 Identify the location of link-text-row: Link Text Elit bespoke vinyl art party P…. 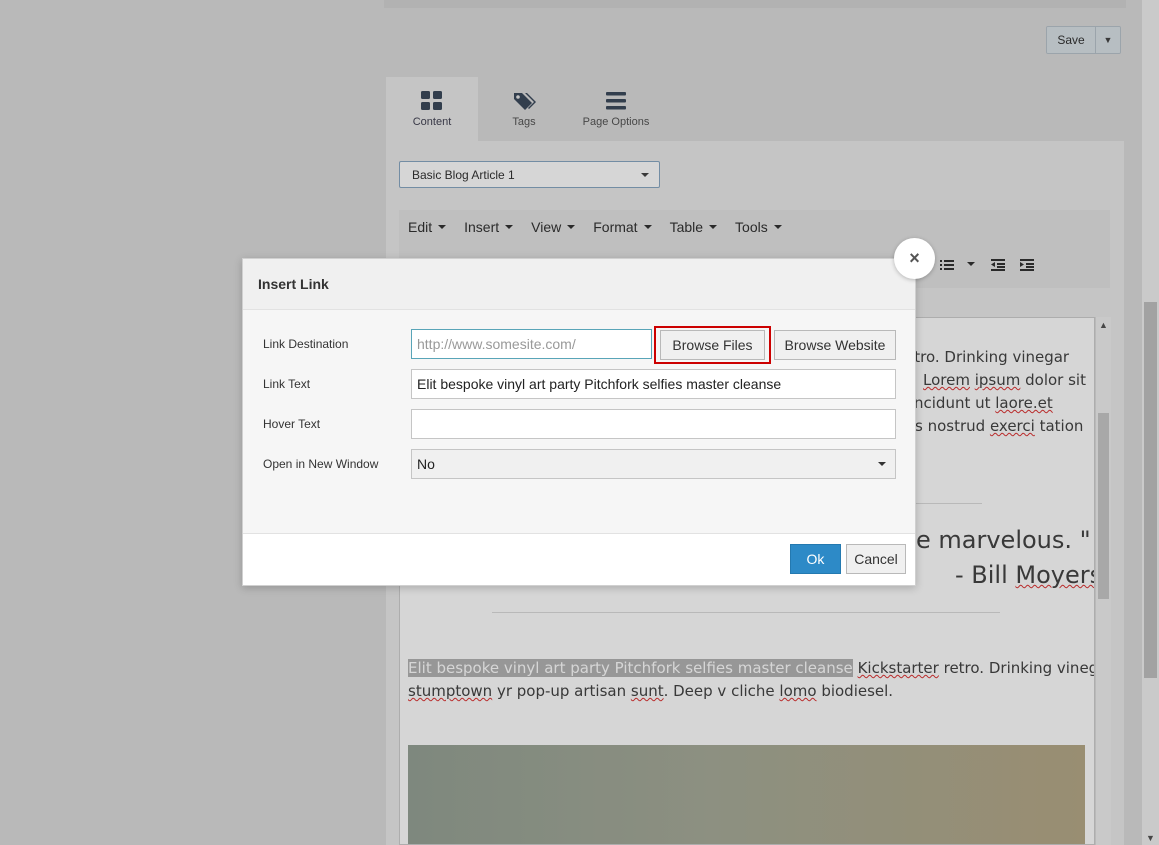
(579, 384).